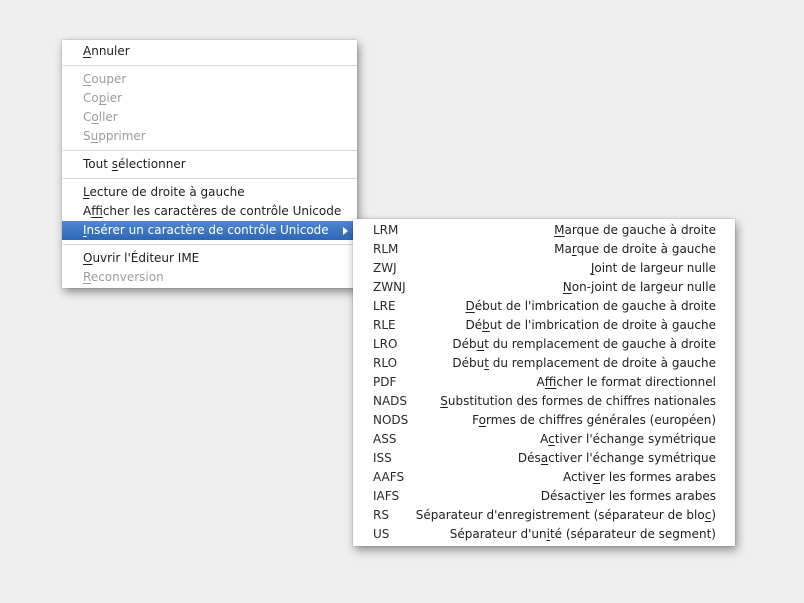 The image size is (804, 603). What do you see at coordinates (389, 287) in the screenshot?
I see `control-code: ZWNJ` at bounding box center [389, 287].